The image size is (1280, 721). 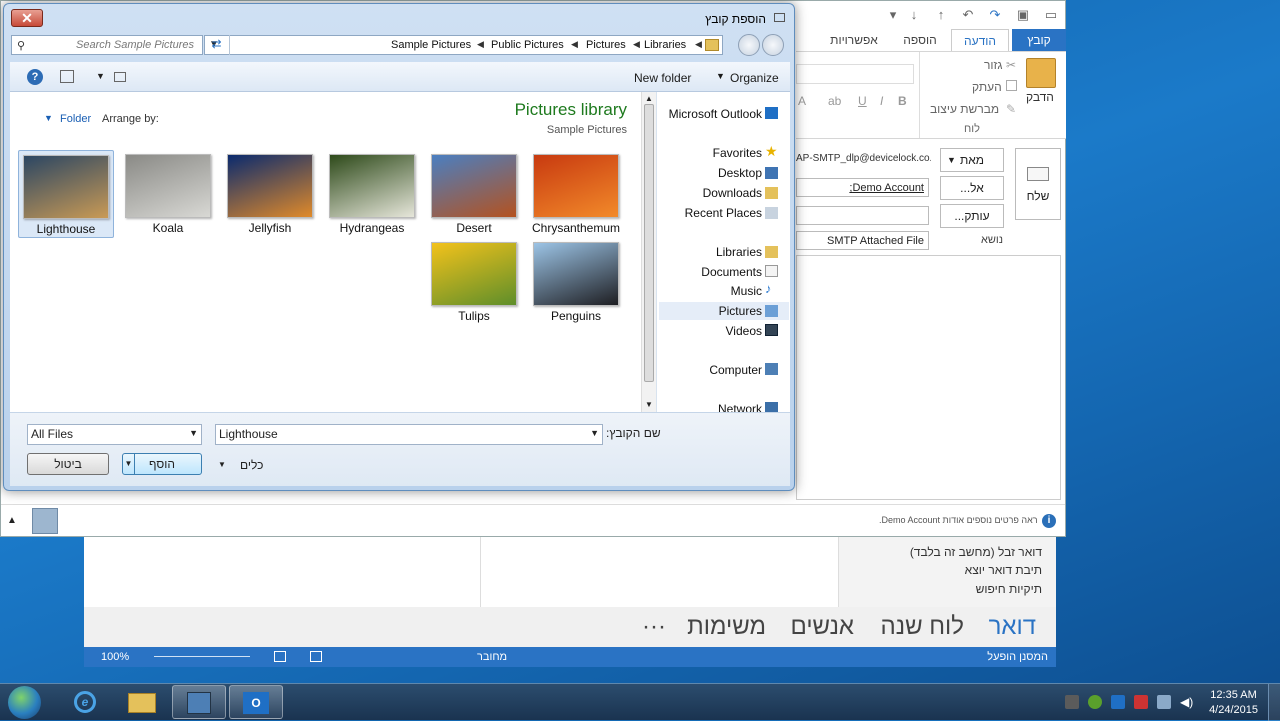 What do you see at coordinates (731, 272) in the screenshot?
I see `nav-documents: Documents` at bounding box center [731, 272].